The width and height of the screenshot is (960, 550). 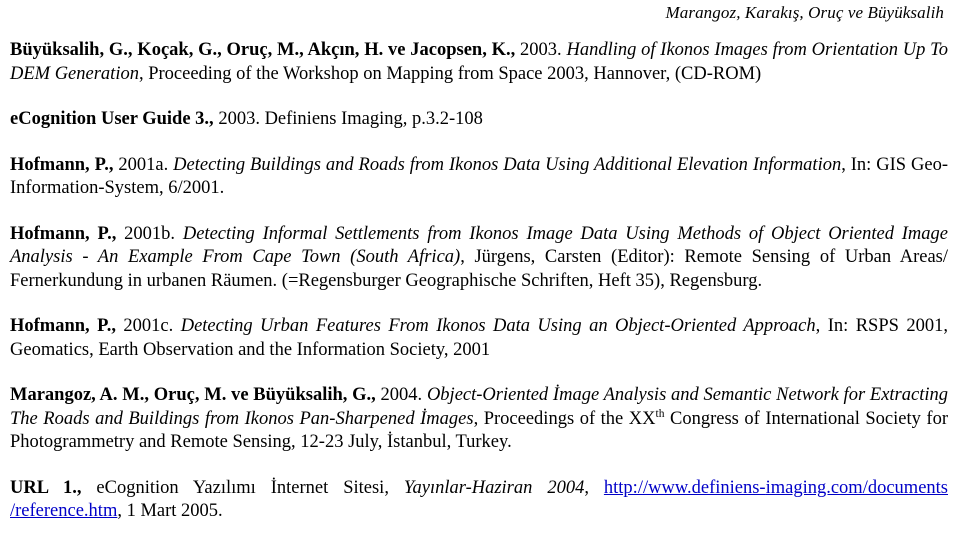 What do you see at coordinates (143, 164) in the screenshot?
I see `reference-year: 2001a.` at bounding box center [143, 164].